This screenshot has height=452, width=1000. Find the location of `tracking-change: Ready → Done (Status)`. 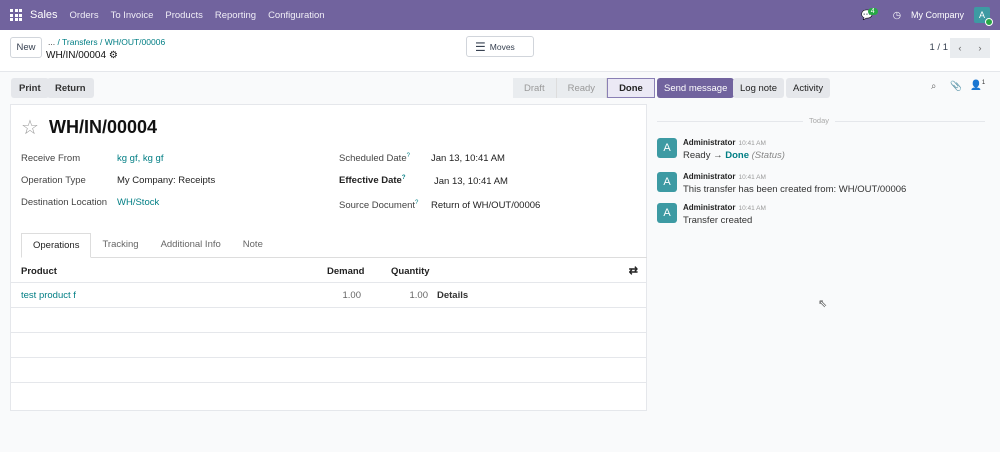

tracking-change: Ready → Done (Status) is located at coordinates (734, 155).